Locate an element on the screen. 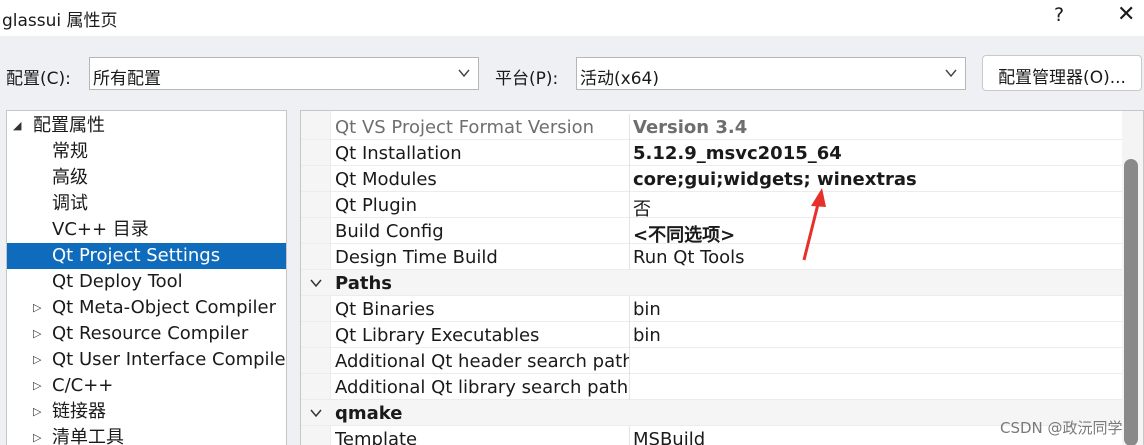  property-name: Additional Qt library search paths is located at coordinates (482, 387).